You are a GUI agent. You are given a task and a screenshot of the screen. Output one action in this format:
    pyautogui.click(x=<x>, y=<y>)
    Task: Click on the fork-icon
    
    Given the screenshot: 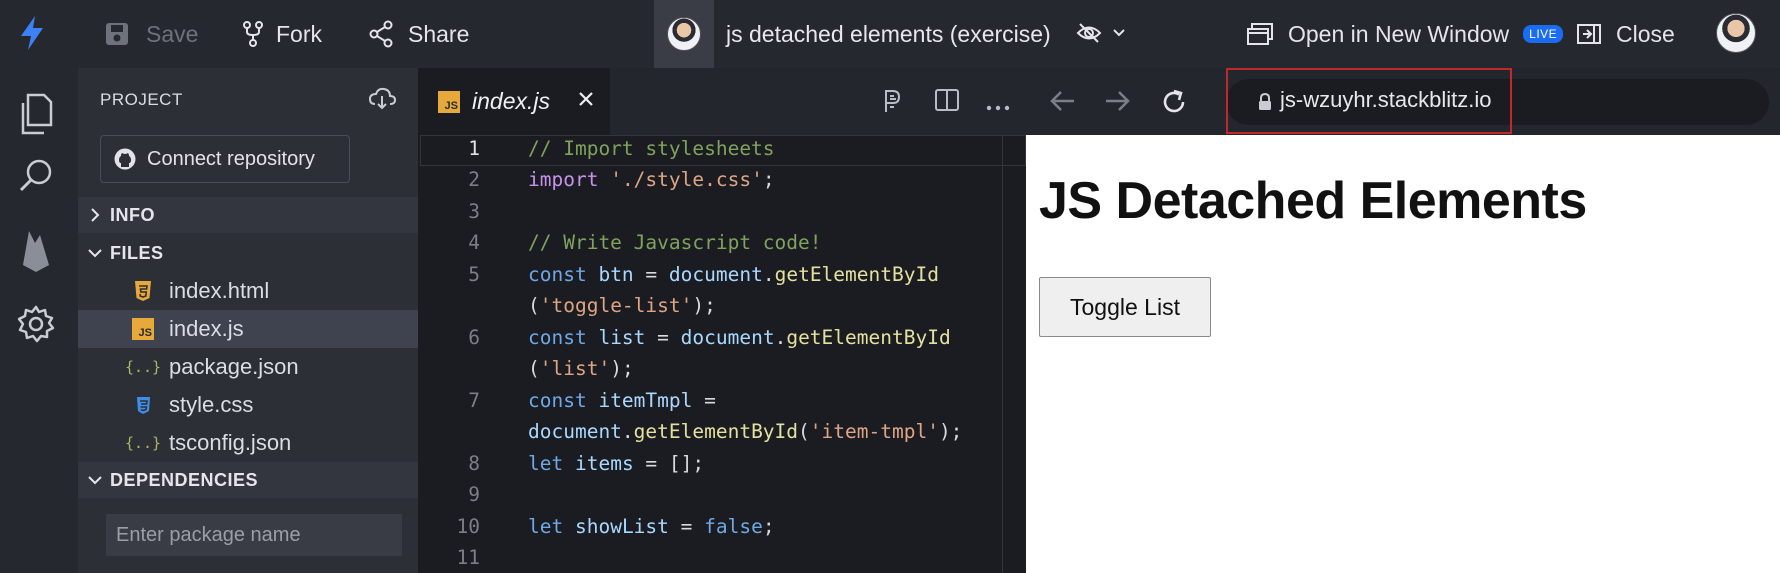 What is the action you would take?
    pyautogui.click(x=253, y=34)
    